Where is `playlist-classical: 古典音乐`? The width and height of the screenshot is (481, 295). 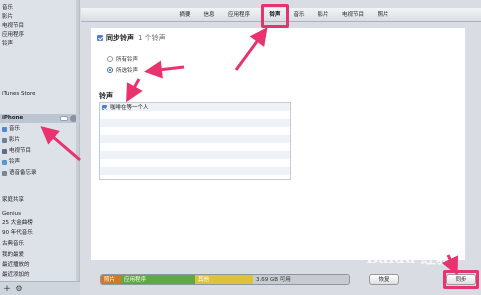
playlist-classical: 古典音乐 is located at coordinates (13, 244).